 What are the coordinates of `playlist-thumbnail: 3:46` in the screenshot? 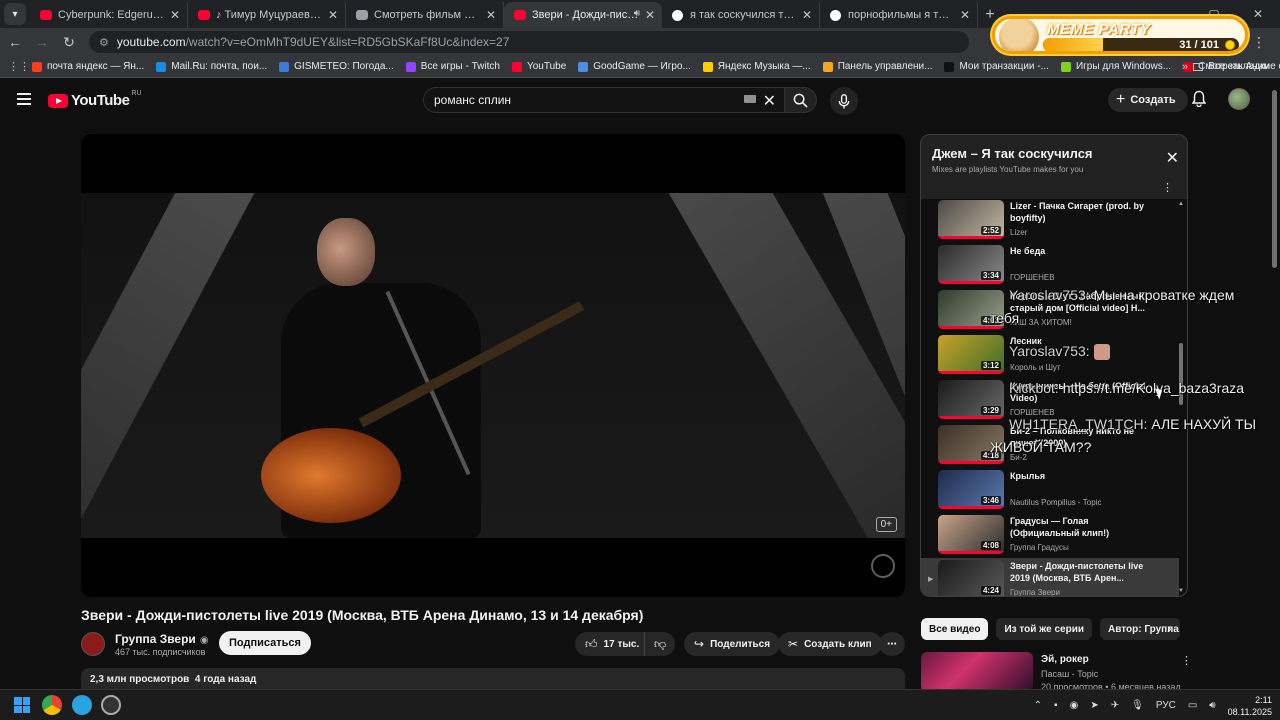 It's located at (971, 489).